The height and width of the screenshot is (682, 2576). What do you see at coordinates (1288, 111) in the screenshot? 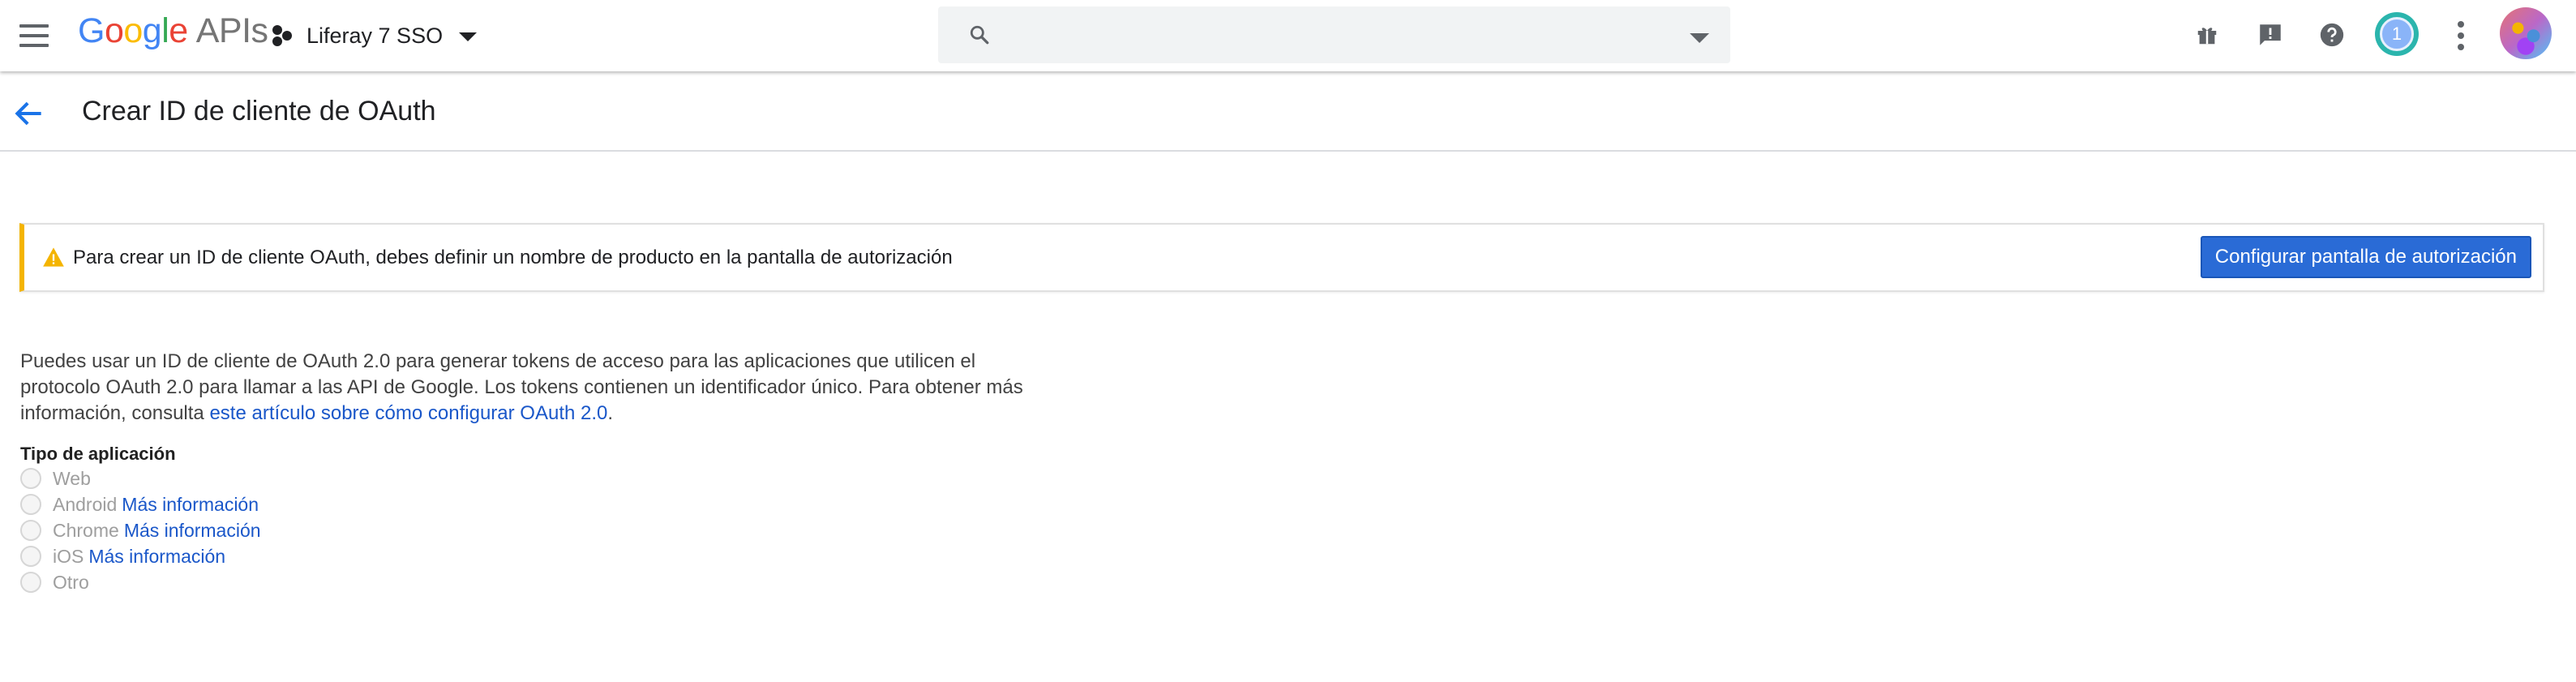
I see `page-header: Crear ID de cliente de OAuth` at bounding box center [1288, 111].